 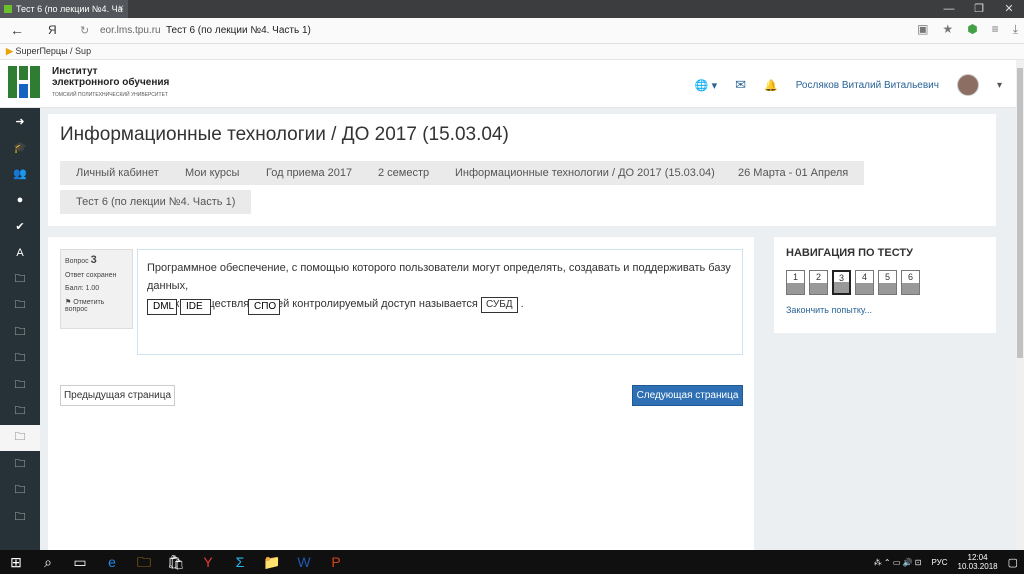 I want to click on maximize-icon: ❐, so click(x=979, y=9).